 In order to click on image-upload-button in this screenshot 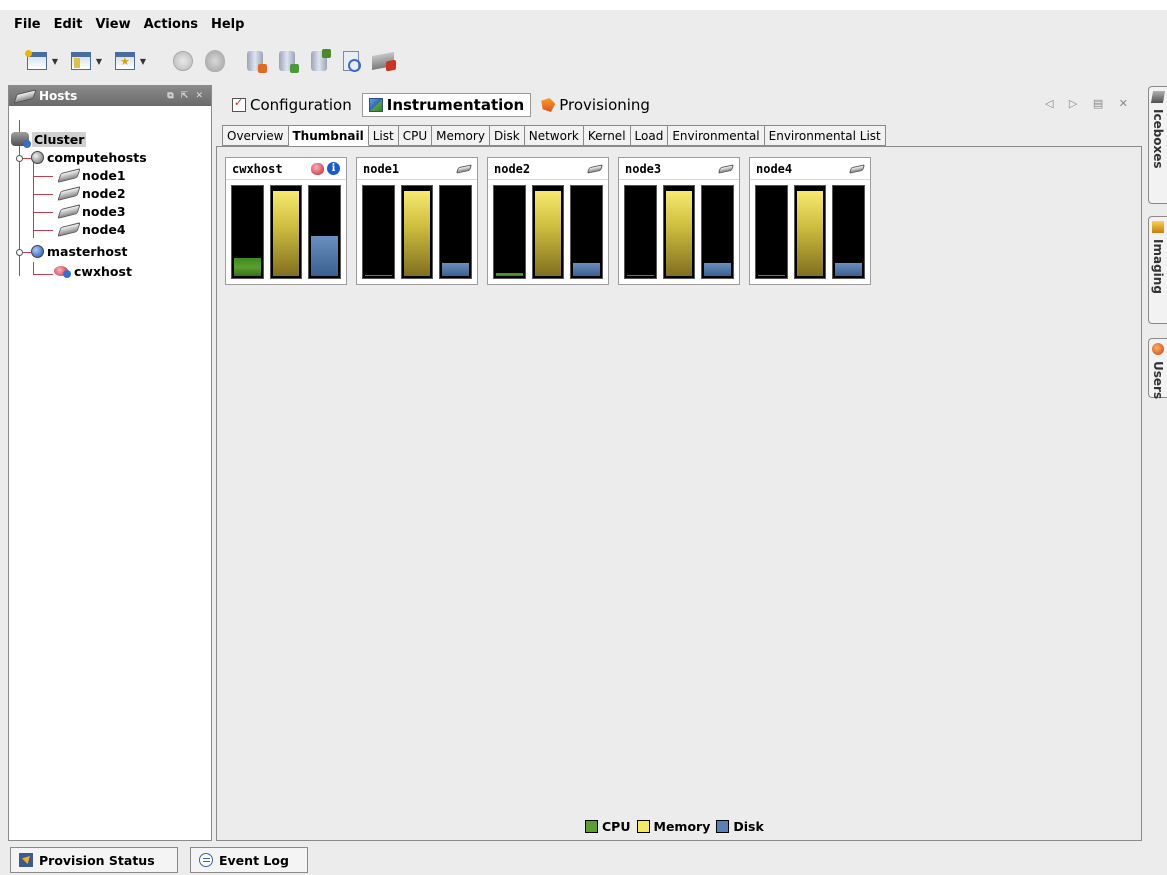, I will do `click(319, 61)`.